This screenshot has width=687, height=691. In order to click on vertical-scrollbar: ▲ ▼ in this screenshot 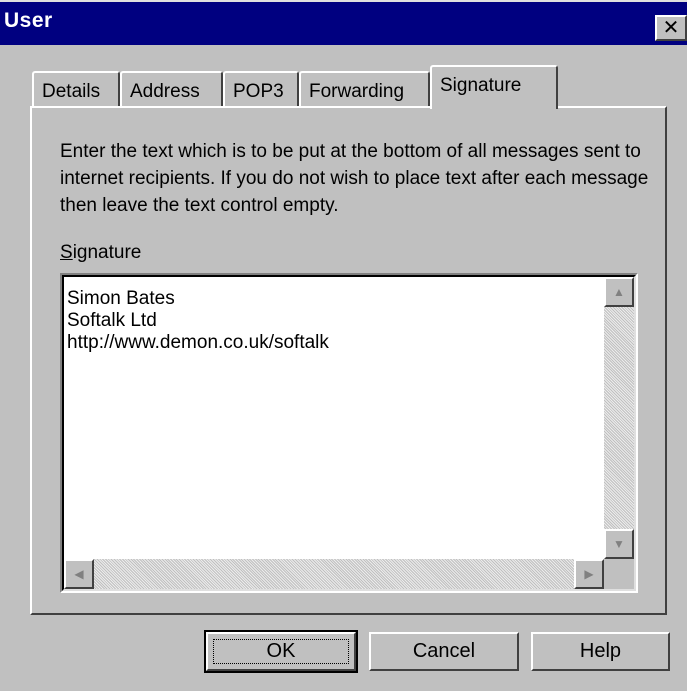, I will do `click(619, 418)`.